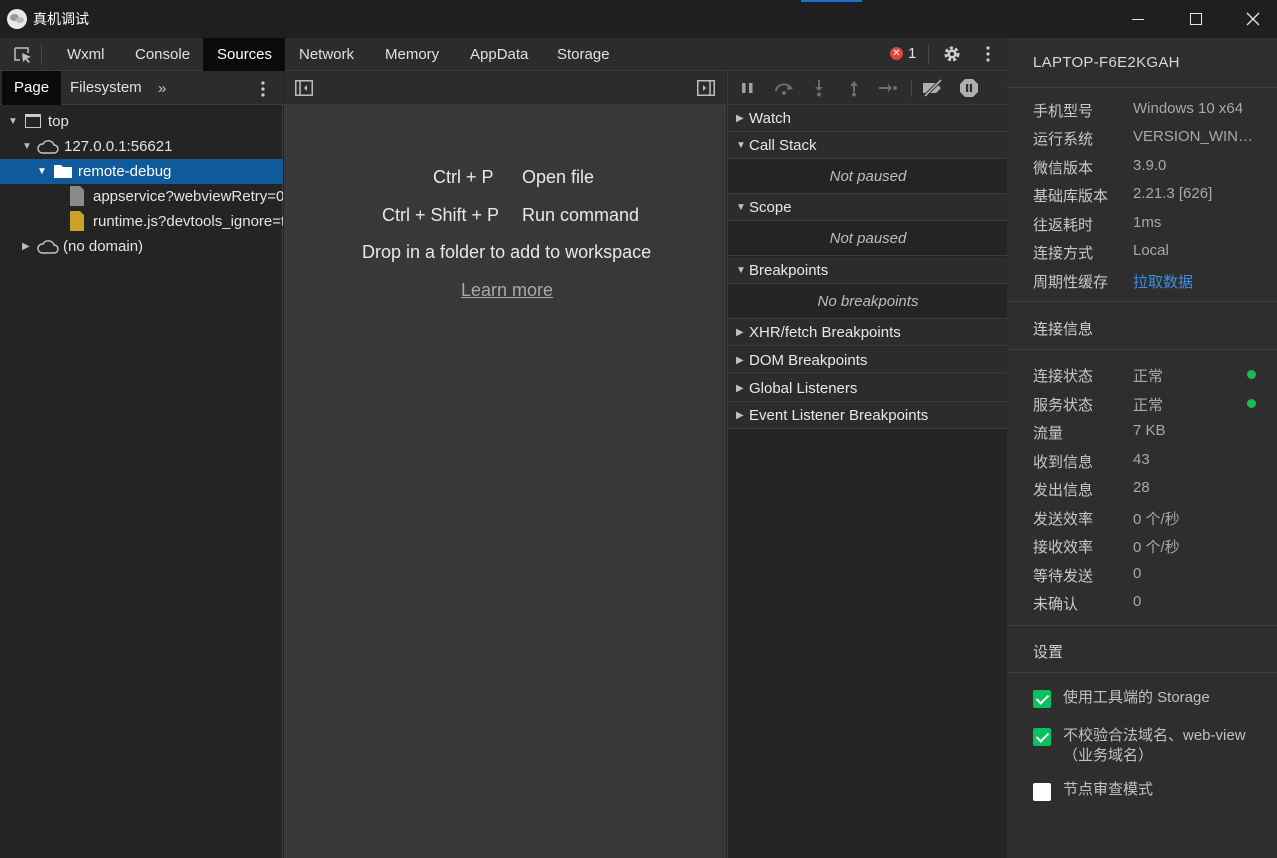 The width and height of the screenshot is (1277, 858). I want to click on inspect-element-icon, so click(23, 55).